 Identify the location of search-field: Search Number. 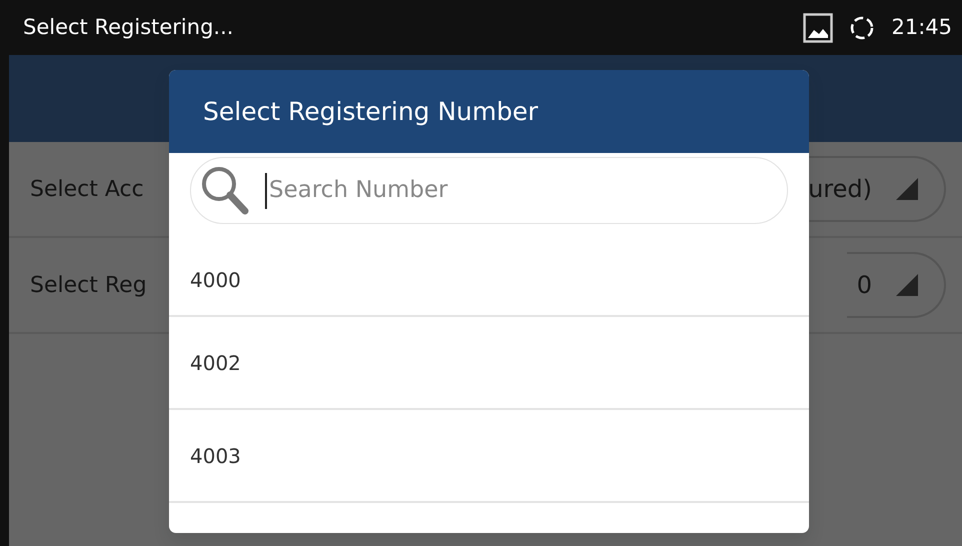
(489, 190).